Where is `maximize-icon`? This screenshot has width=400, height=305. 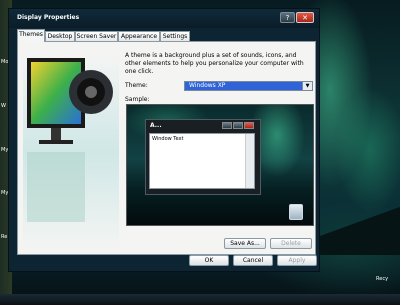
maximize-icon is located at coordinates (238, 125).